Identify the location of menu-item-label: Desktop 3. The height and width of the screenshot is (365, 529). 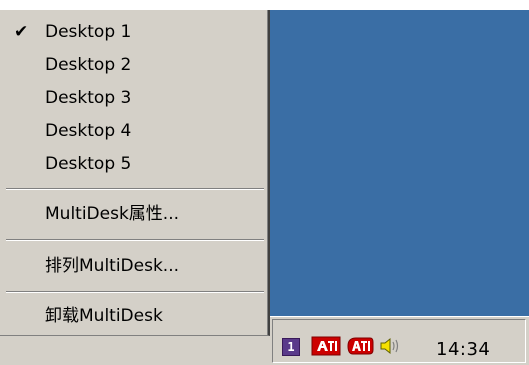
(88, 98).